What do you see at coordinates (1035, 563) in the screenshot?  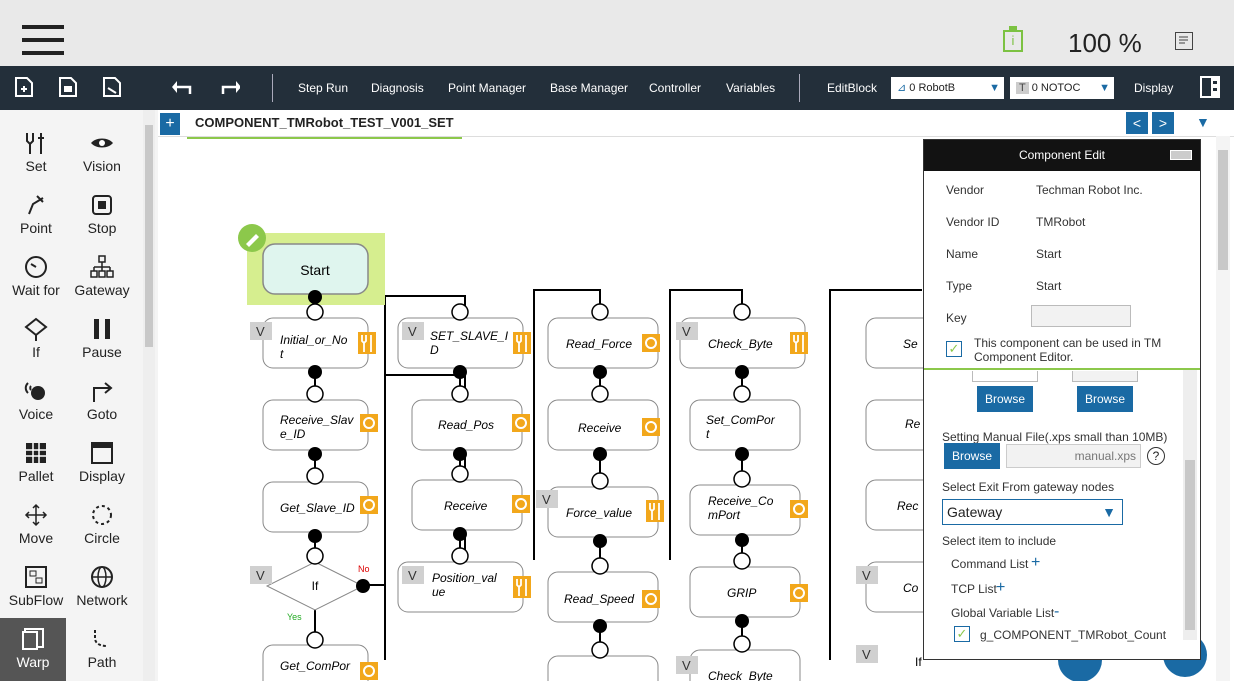 I see `command-list-add-icon: +` at bounding box center [1035, 563].